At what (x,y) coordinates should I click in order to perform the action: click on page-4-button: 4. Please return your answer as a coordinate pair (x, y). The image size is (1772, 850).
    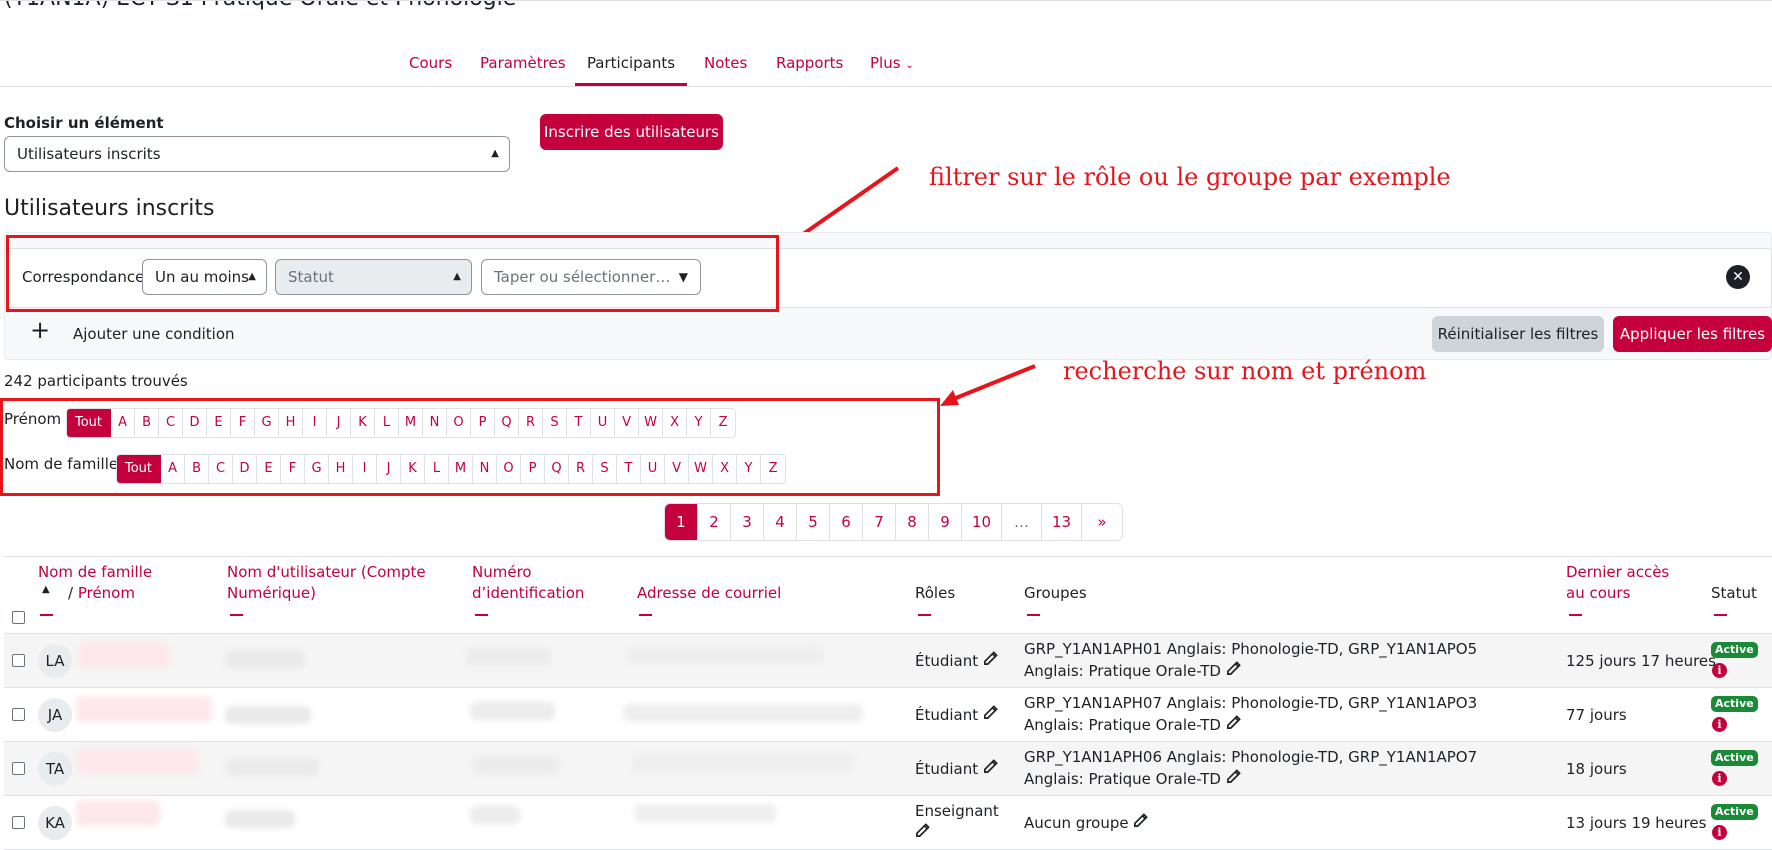
    Looking at the image, I should click on (780, 522).